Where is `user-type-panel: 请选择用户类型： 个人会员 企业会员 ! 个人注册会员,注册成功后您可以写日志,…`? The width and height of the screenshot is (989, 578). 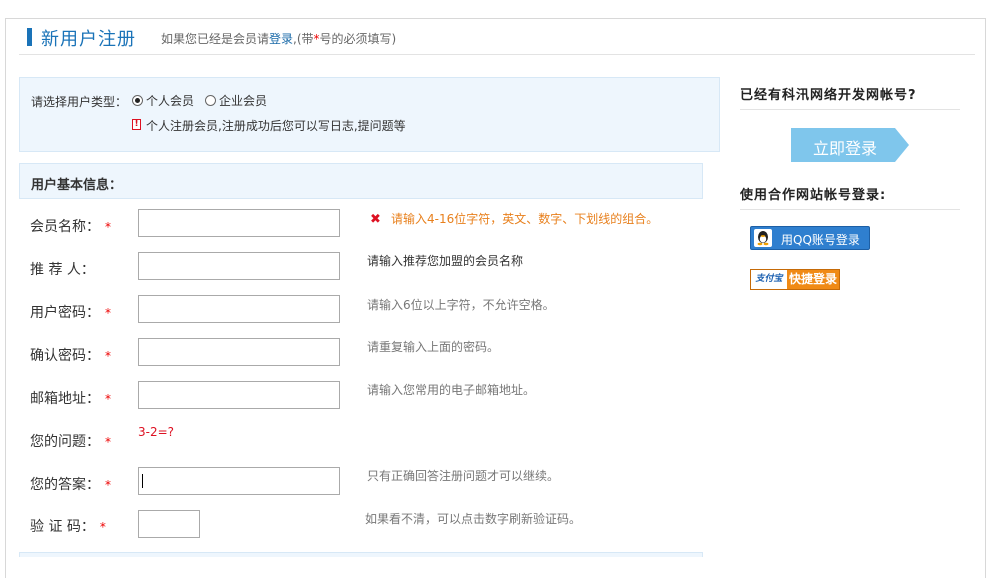 user-type-panel: 请选择用户类型： 个人会员 企业会员 ! 个人注册会员,注册成功后您可以写日志,… is located at coordinates (369, 114).